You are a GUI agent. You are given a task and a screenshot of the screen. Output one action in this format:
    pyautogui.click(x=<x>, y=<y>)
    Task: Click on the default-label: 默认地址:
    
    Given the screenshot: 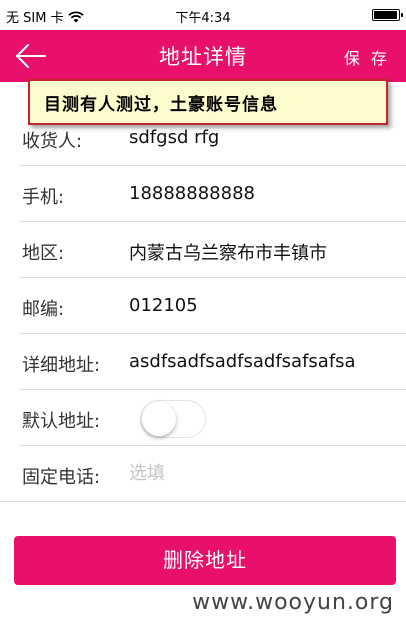 What is the action you would take?
    pyautogui.click(x=61, y=421)
    